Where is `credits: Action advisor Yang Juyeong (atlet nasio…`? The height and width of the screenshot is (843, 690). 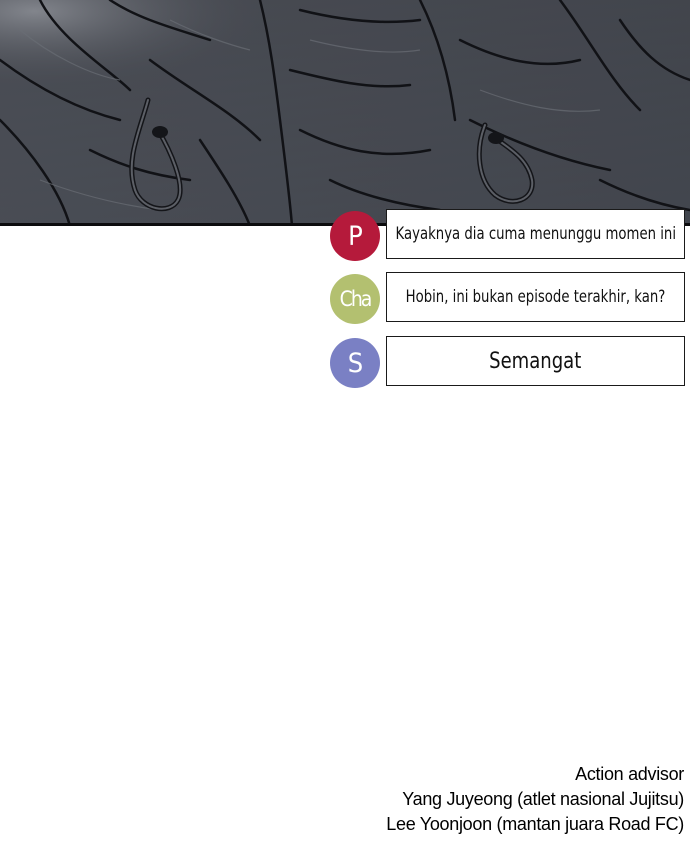
credits: Action advisor Yang Juyeong (atlet nasio… is located at coordinates (535, 799).